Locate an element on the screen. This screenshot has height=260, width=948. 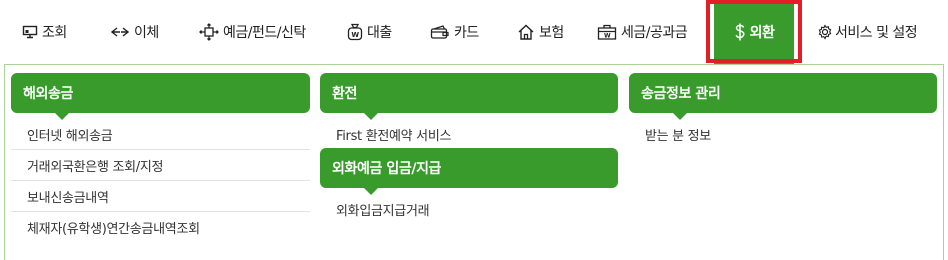
card-wallet-icon is located at coordinates (440, 32).